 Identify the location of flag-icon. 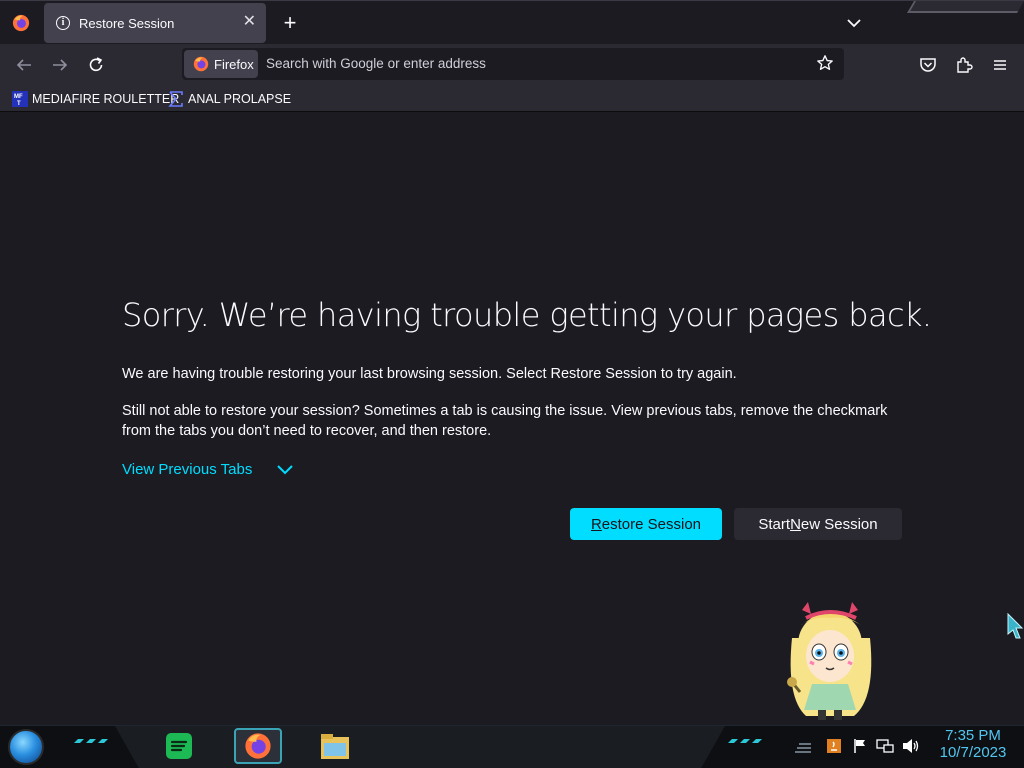
(860, 746).